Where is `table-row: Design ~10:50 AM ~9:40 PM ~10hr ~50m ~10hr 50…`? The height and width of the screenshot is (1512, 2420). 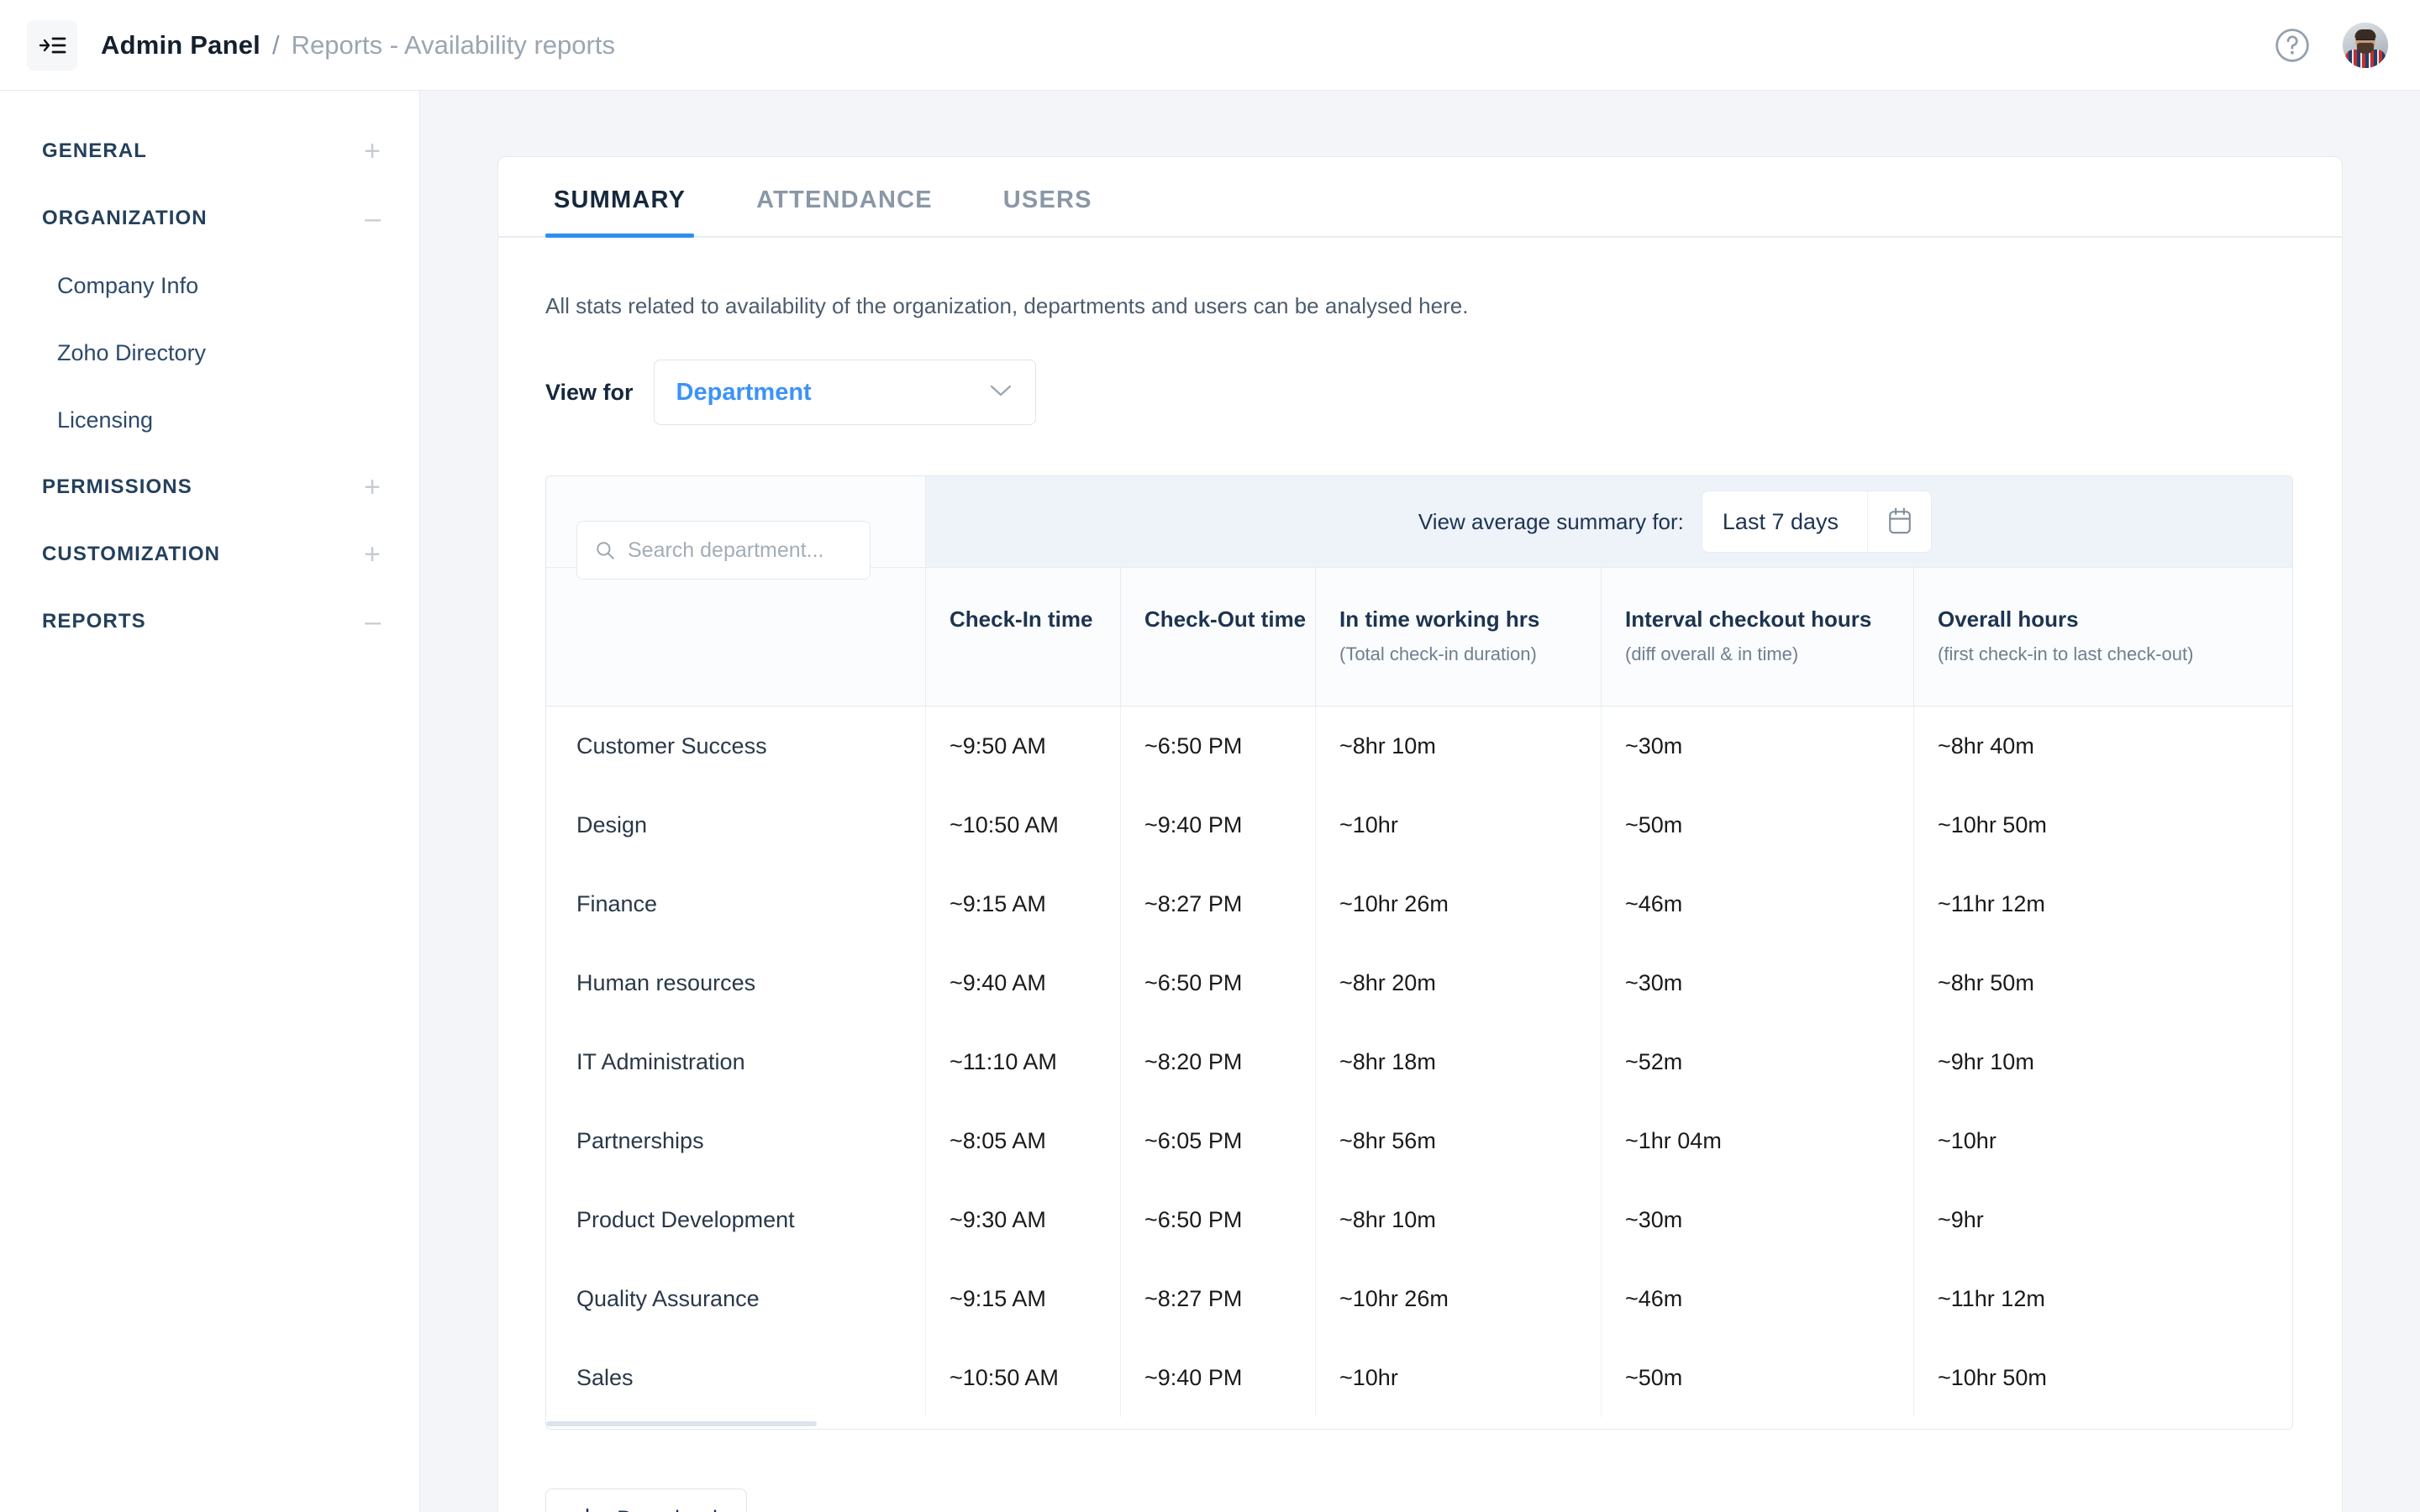
table-row: Design ~10:50 AM ~9:40 PM ~10hr ~50m ~10hr 50… is located at coordinates (1419, 824).